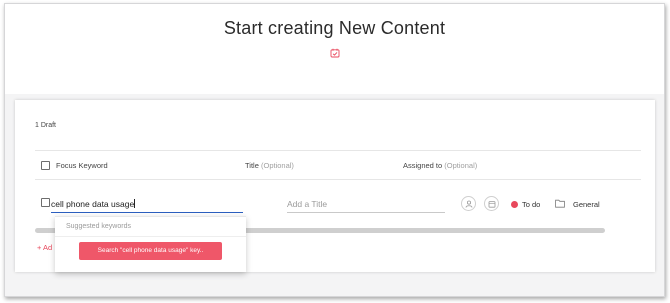 The image size is (670, 303). Describe the element at coordinates (277, 165) in the screenshot. I see `column-title-optional: (Optional)` at that location.